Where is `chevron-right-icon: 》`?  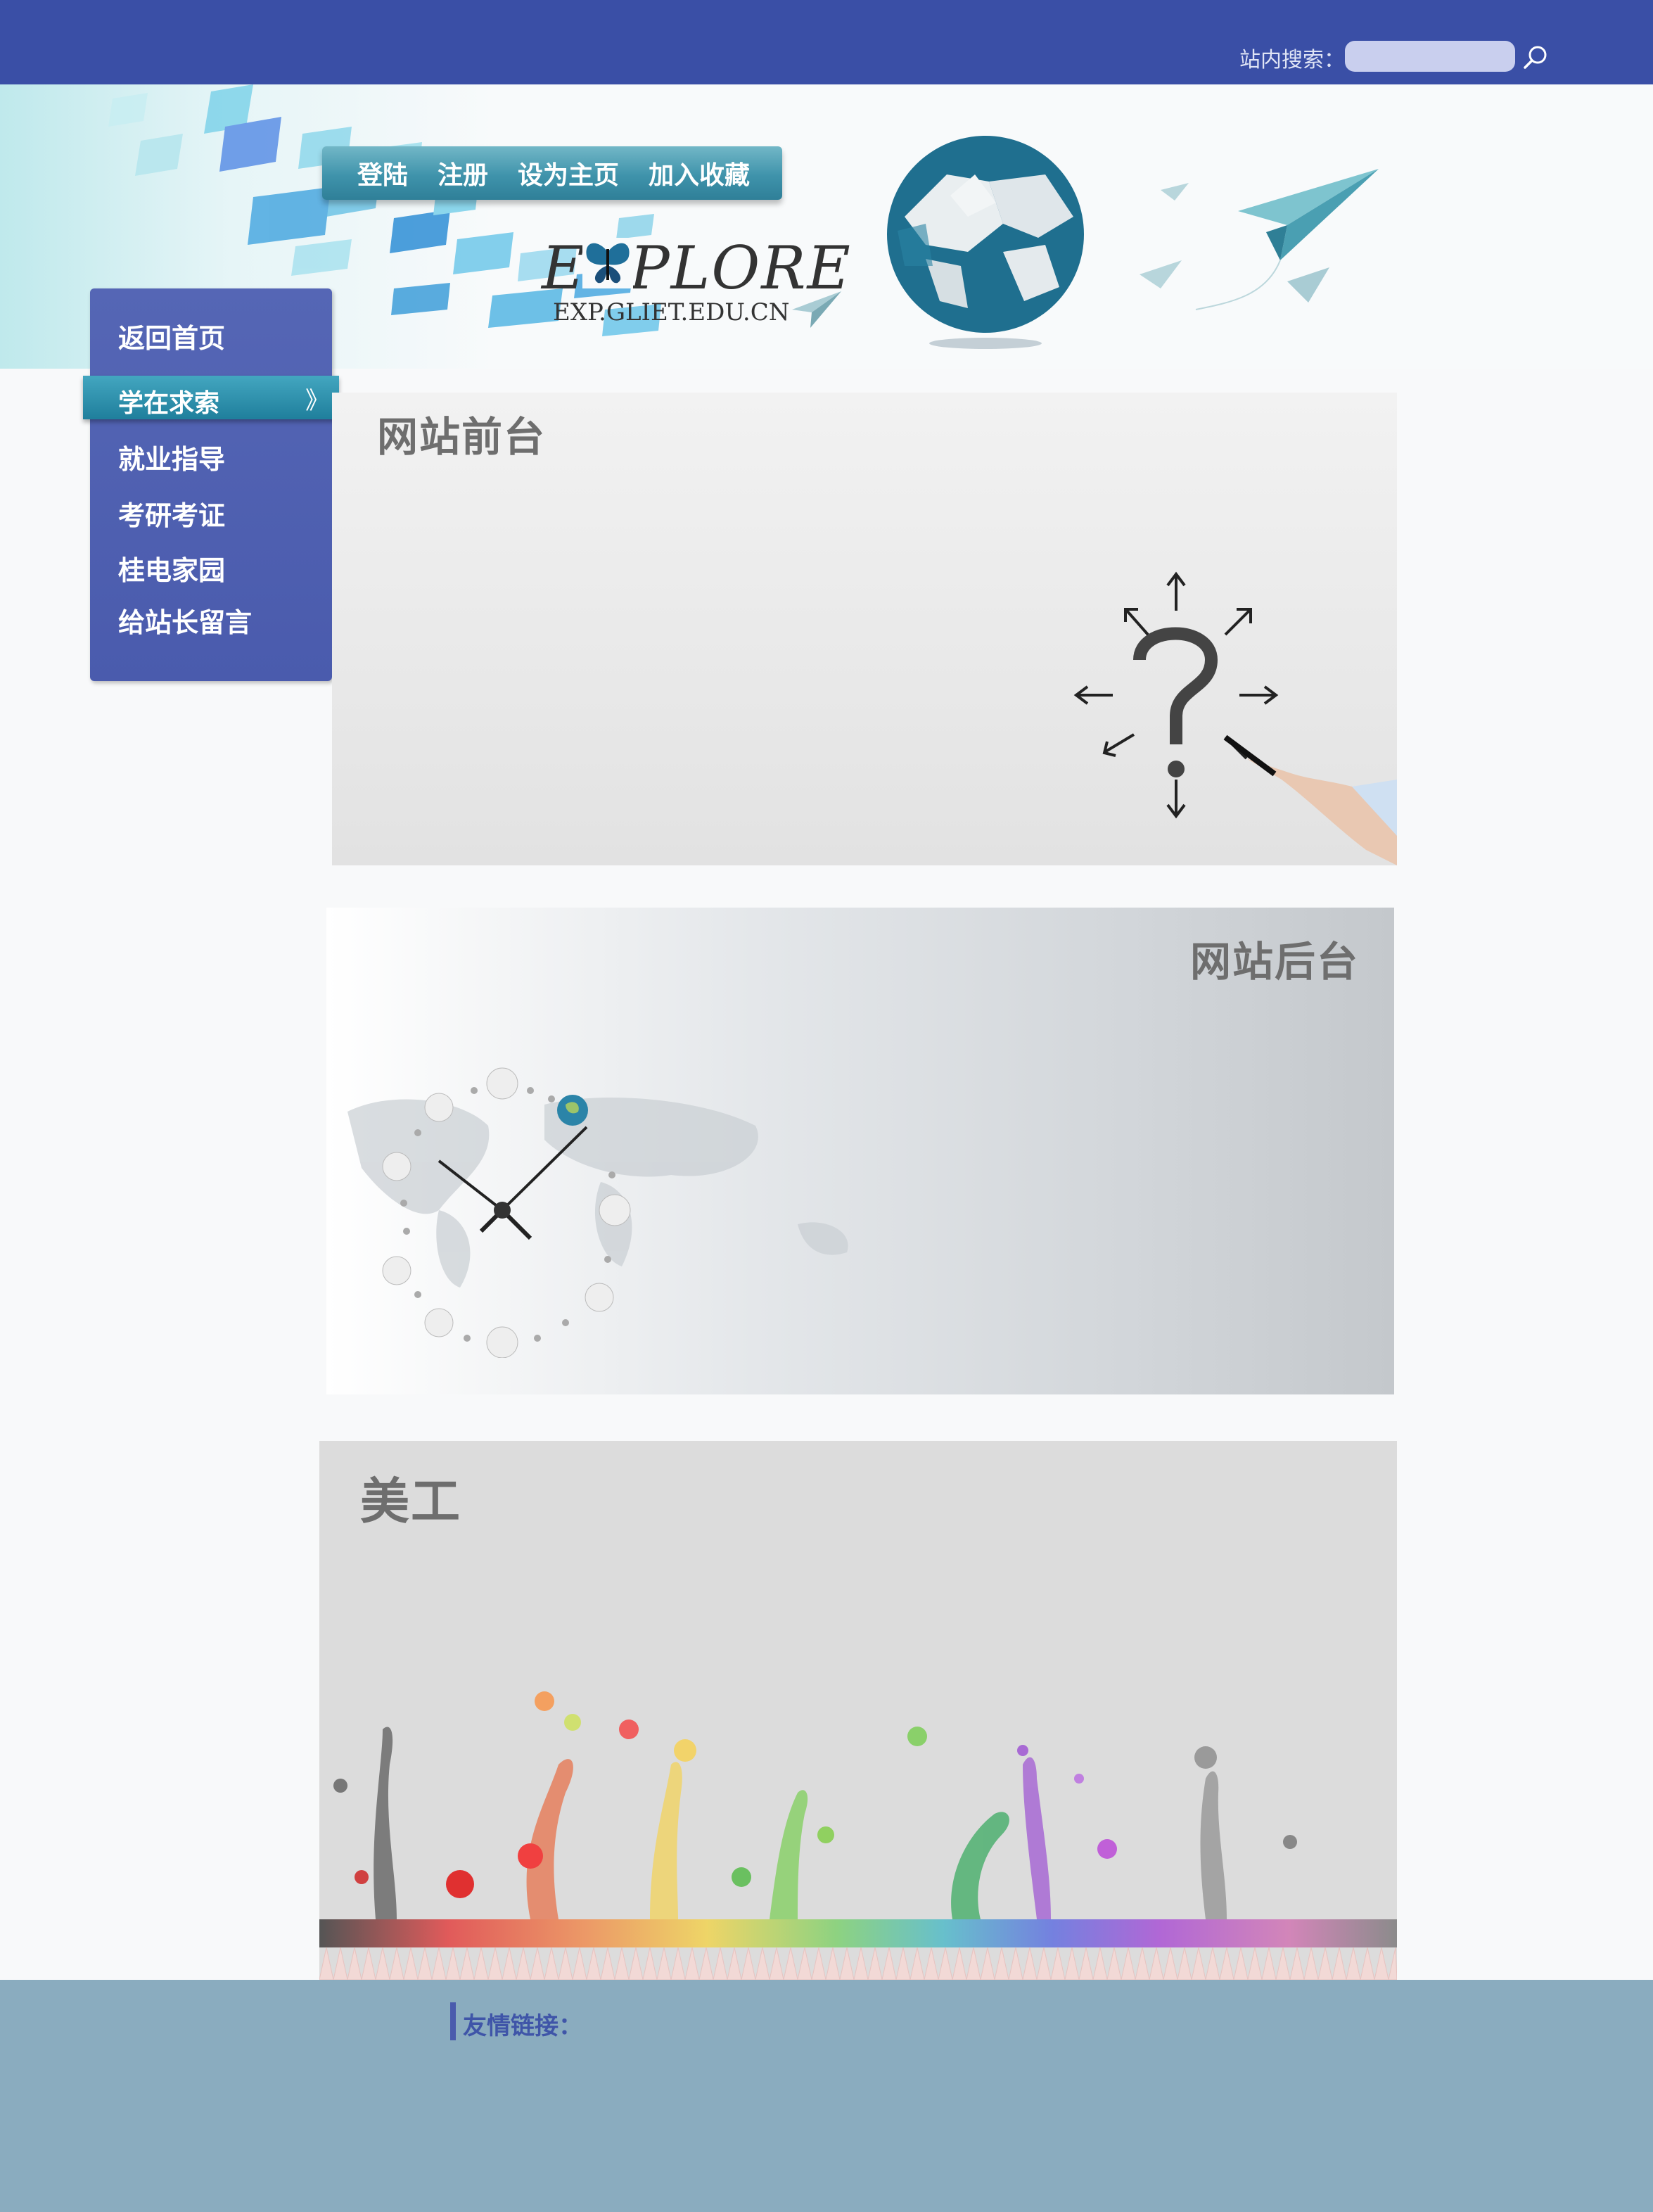 chevron-right-icon: 》 is located at coordinates (317, 401).